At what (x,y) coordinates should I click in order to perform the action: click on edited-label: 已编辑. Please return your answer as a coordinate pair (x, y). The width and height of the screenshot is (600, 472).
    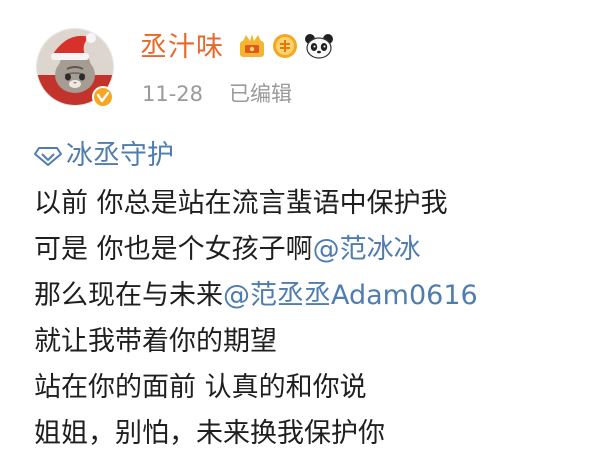
    Looking at the image, I should click on (261, 94).